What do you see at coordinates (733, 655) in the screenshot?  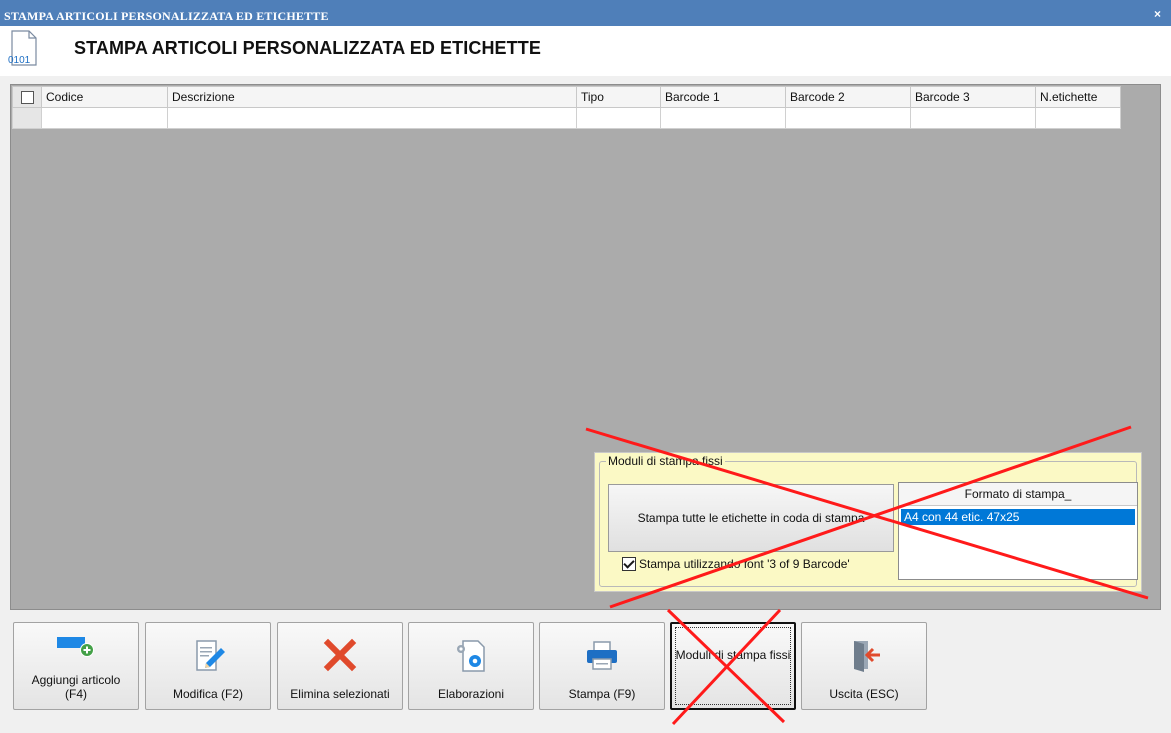 I see `fixed-print-modules-label: Moduli di stampa fissi` at bounding box center [733, 655].